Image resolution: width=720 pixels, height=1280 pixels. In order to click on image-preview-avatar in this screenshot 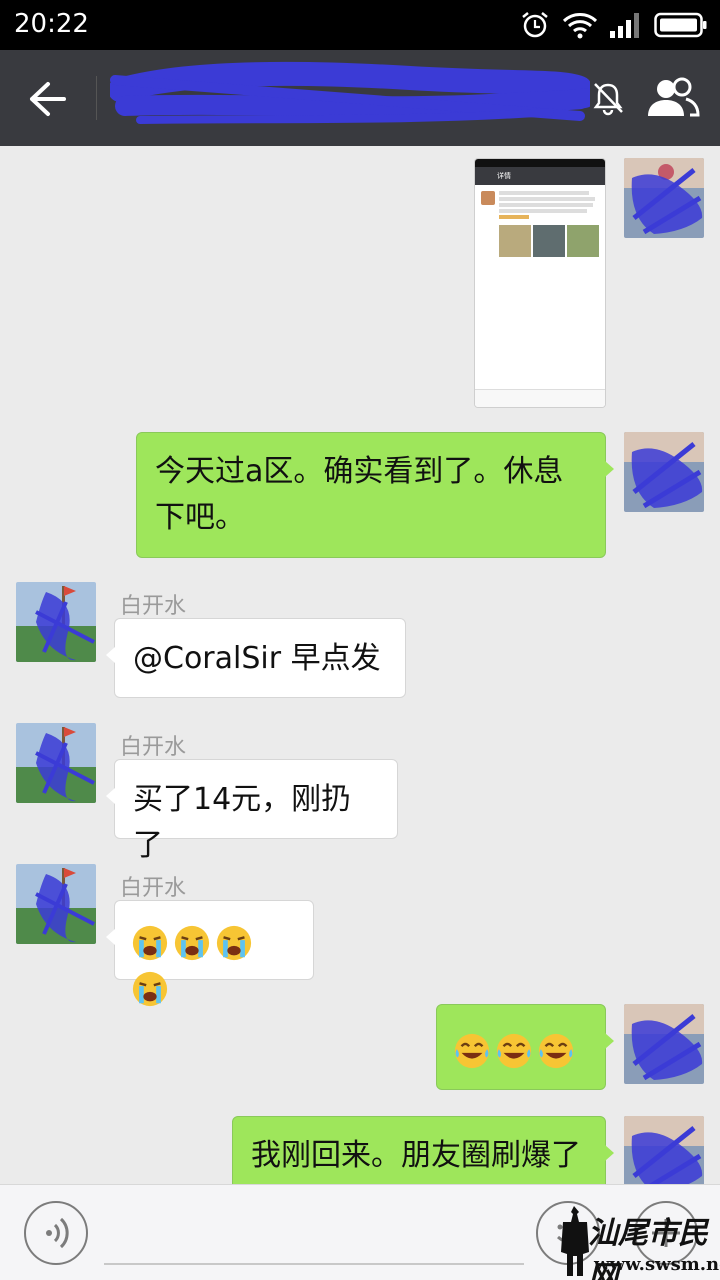, I will do `click(488, 198)`.